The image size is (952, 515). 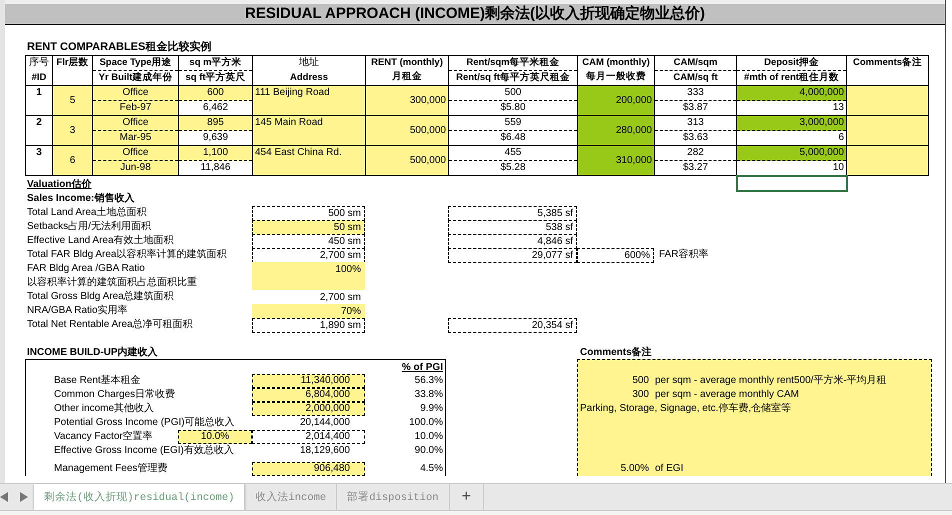 What do you see at coordinates (135, 168) in the screenshot?
I see `table-cell: Jun-98` at bounding box center [135, 168].